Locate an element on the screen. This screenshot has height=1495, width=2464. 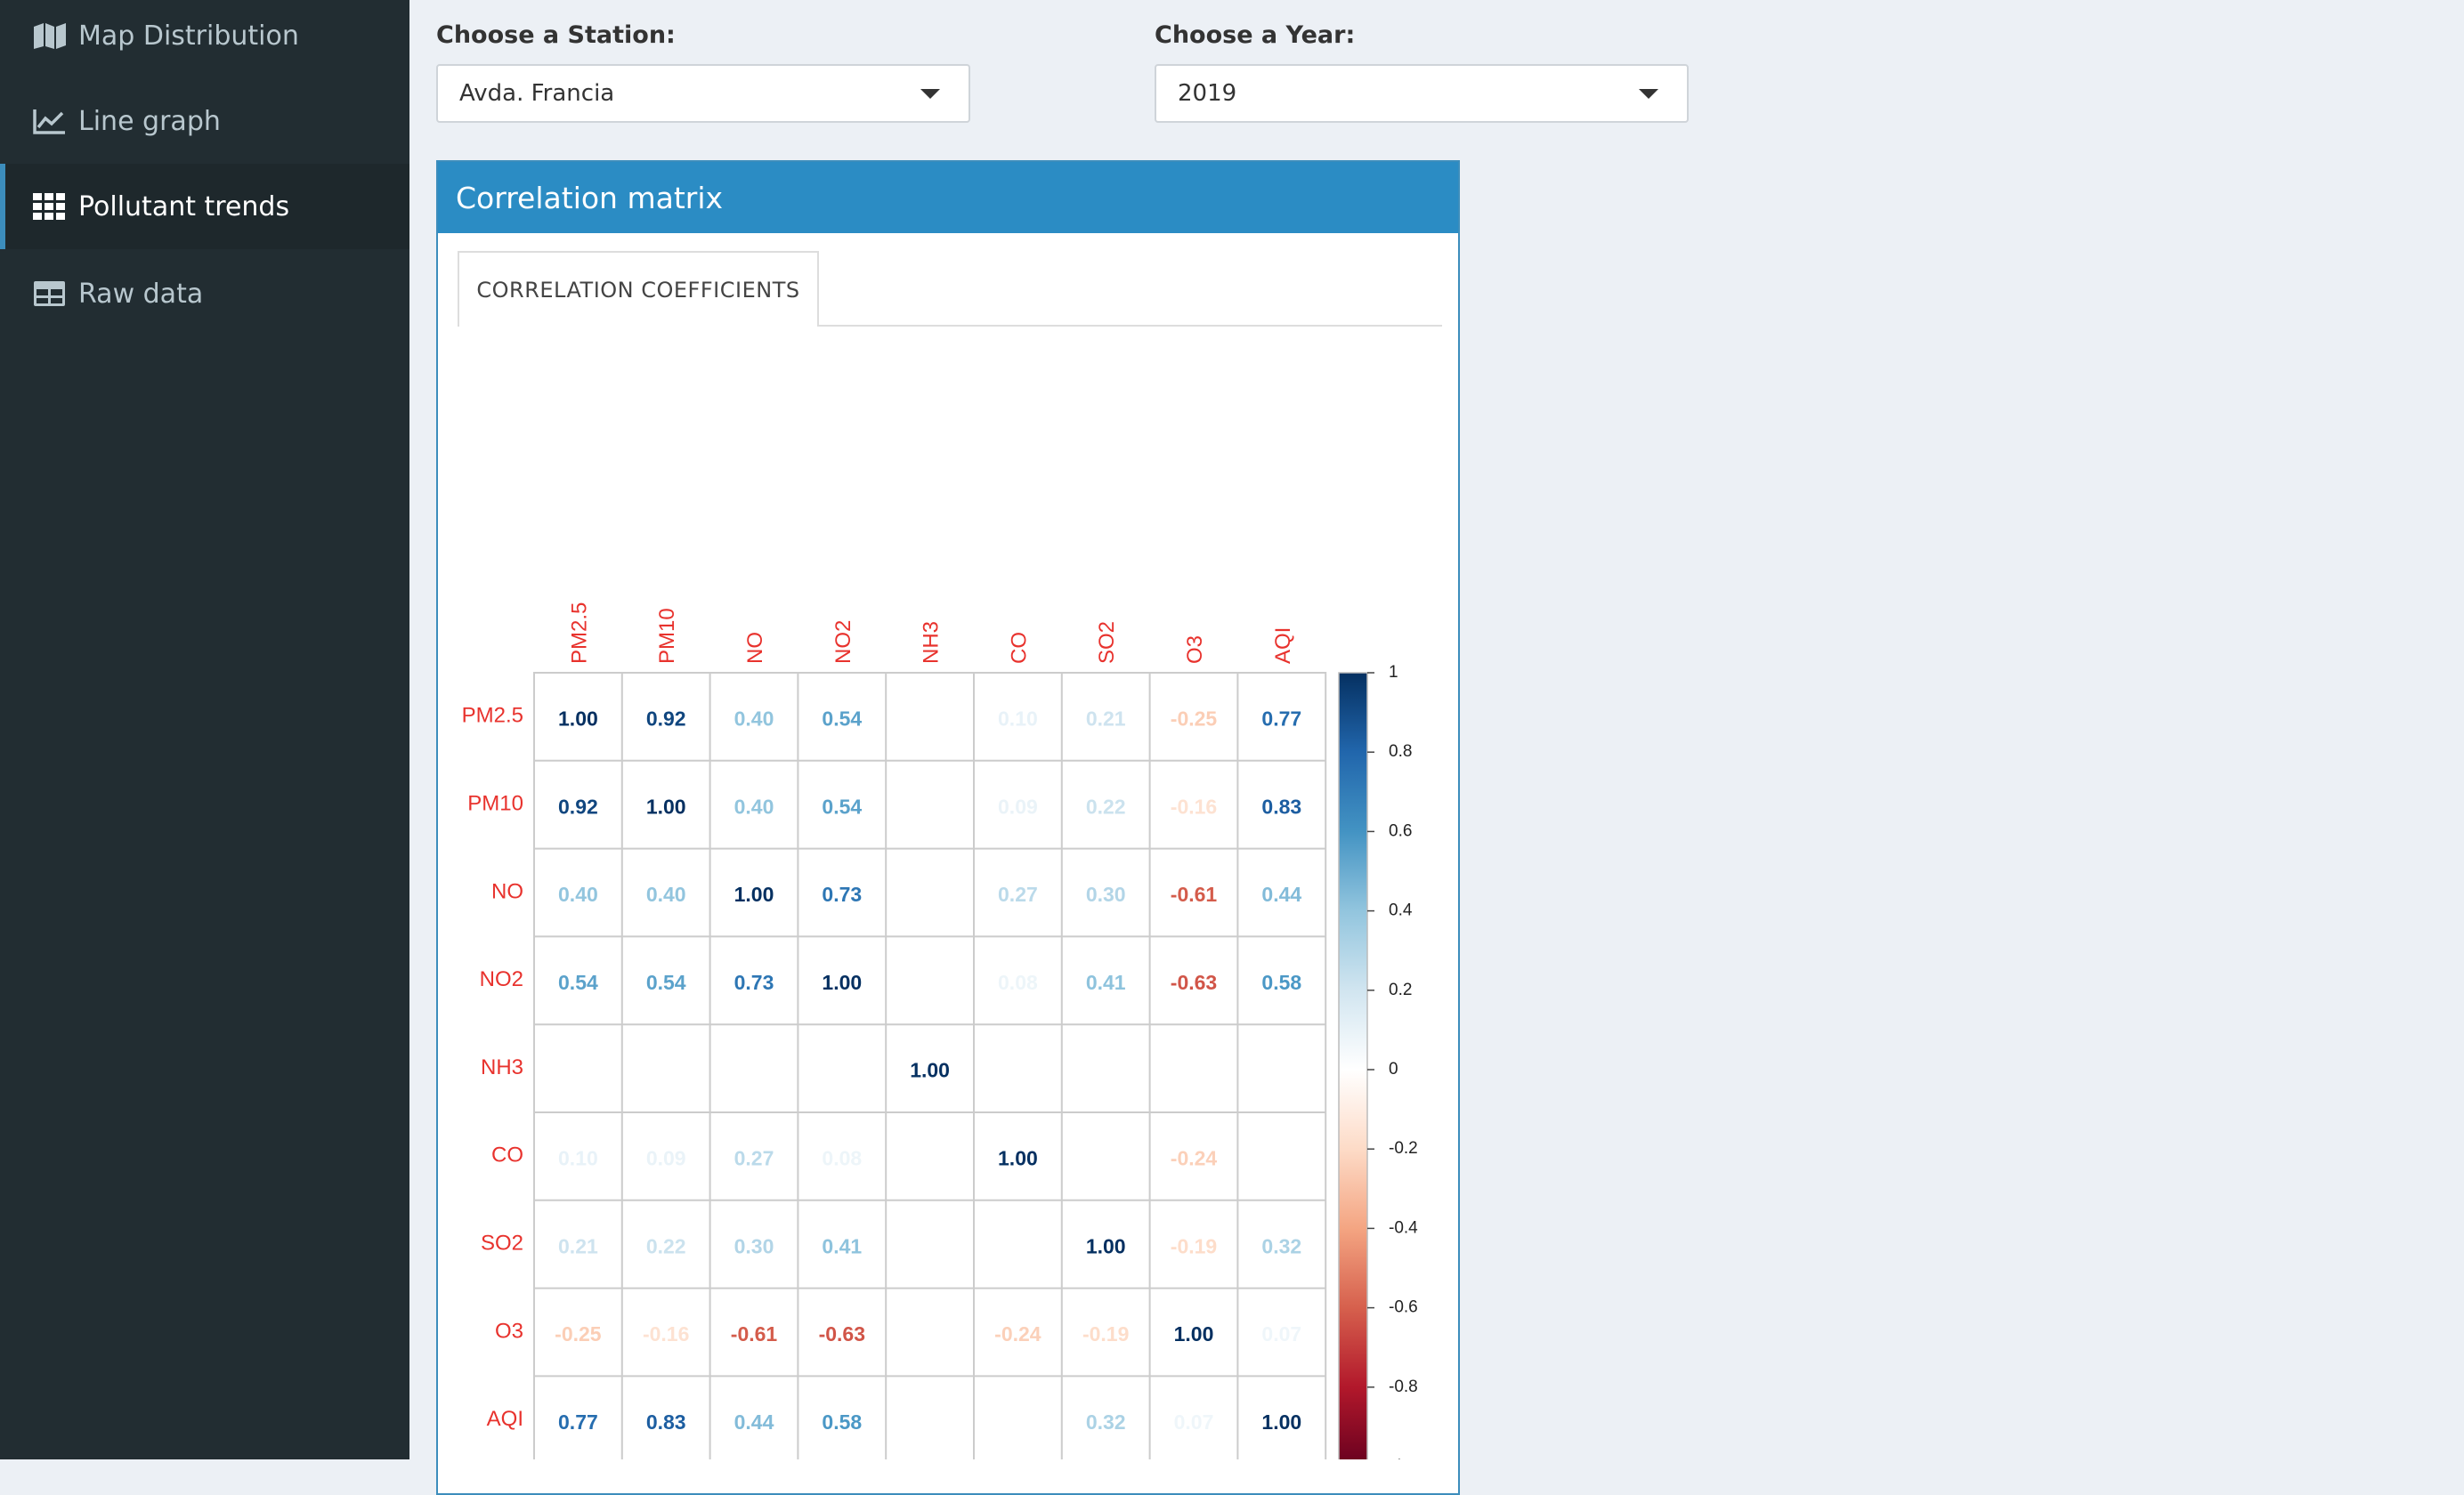
sidebar-item-label: Raw data is located at coordinates (141, 294).